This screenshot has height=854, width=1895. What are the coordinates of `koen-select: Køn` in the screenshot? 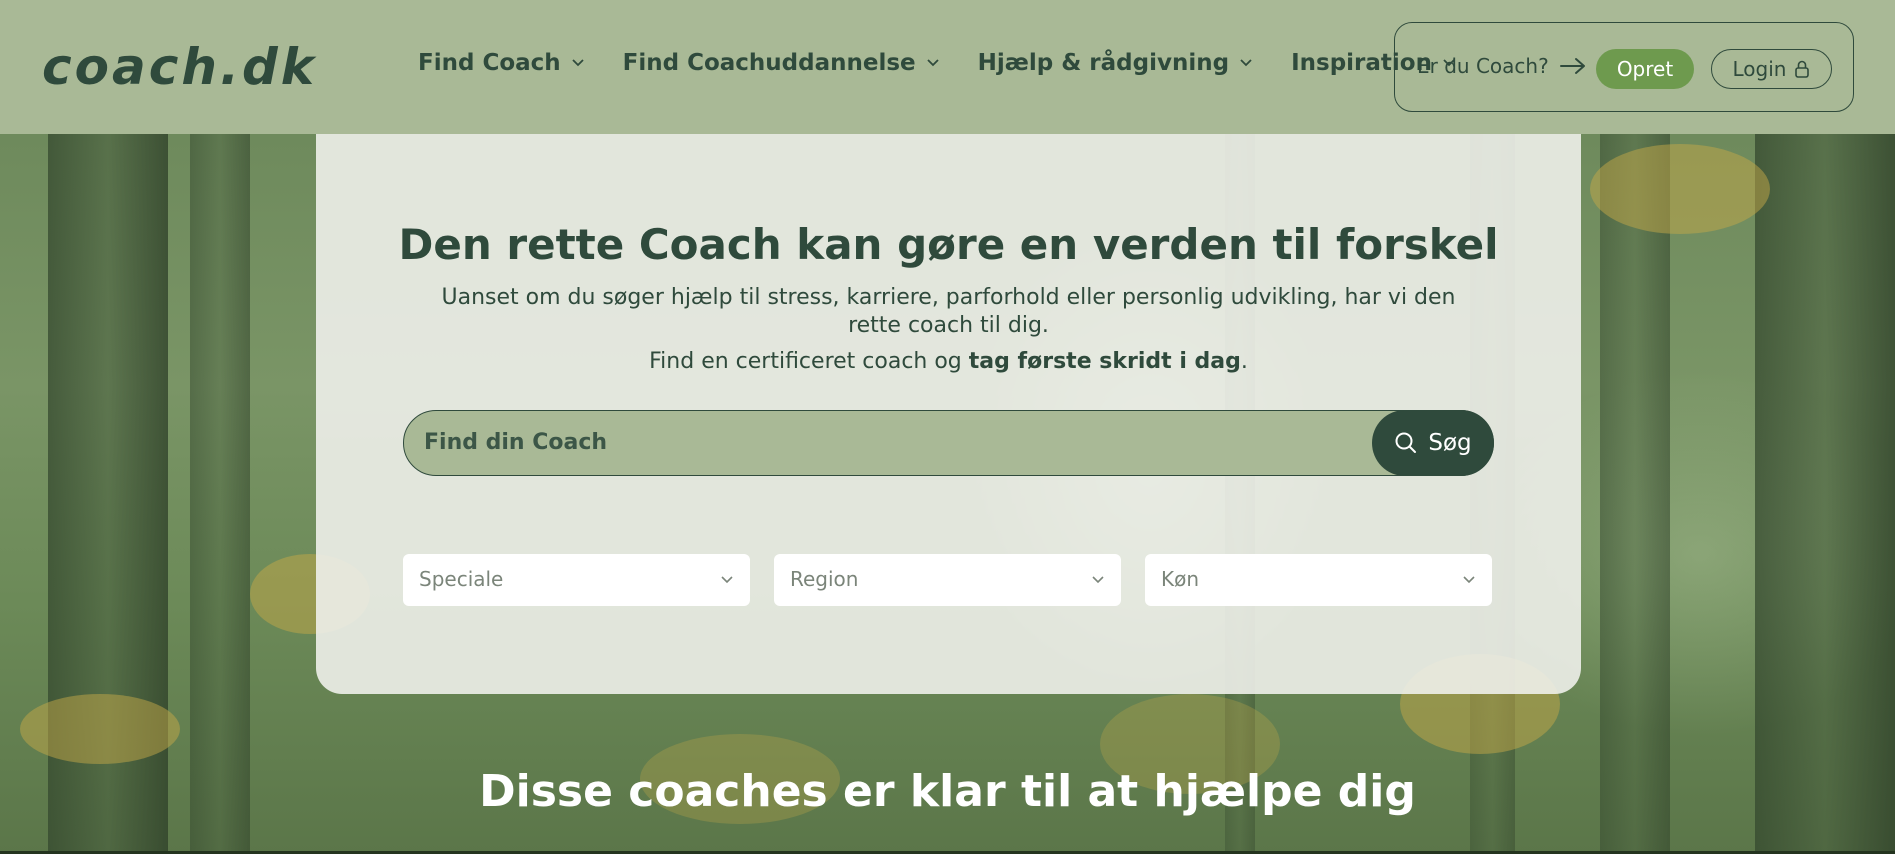 It's located at (1318, 580).